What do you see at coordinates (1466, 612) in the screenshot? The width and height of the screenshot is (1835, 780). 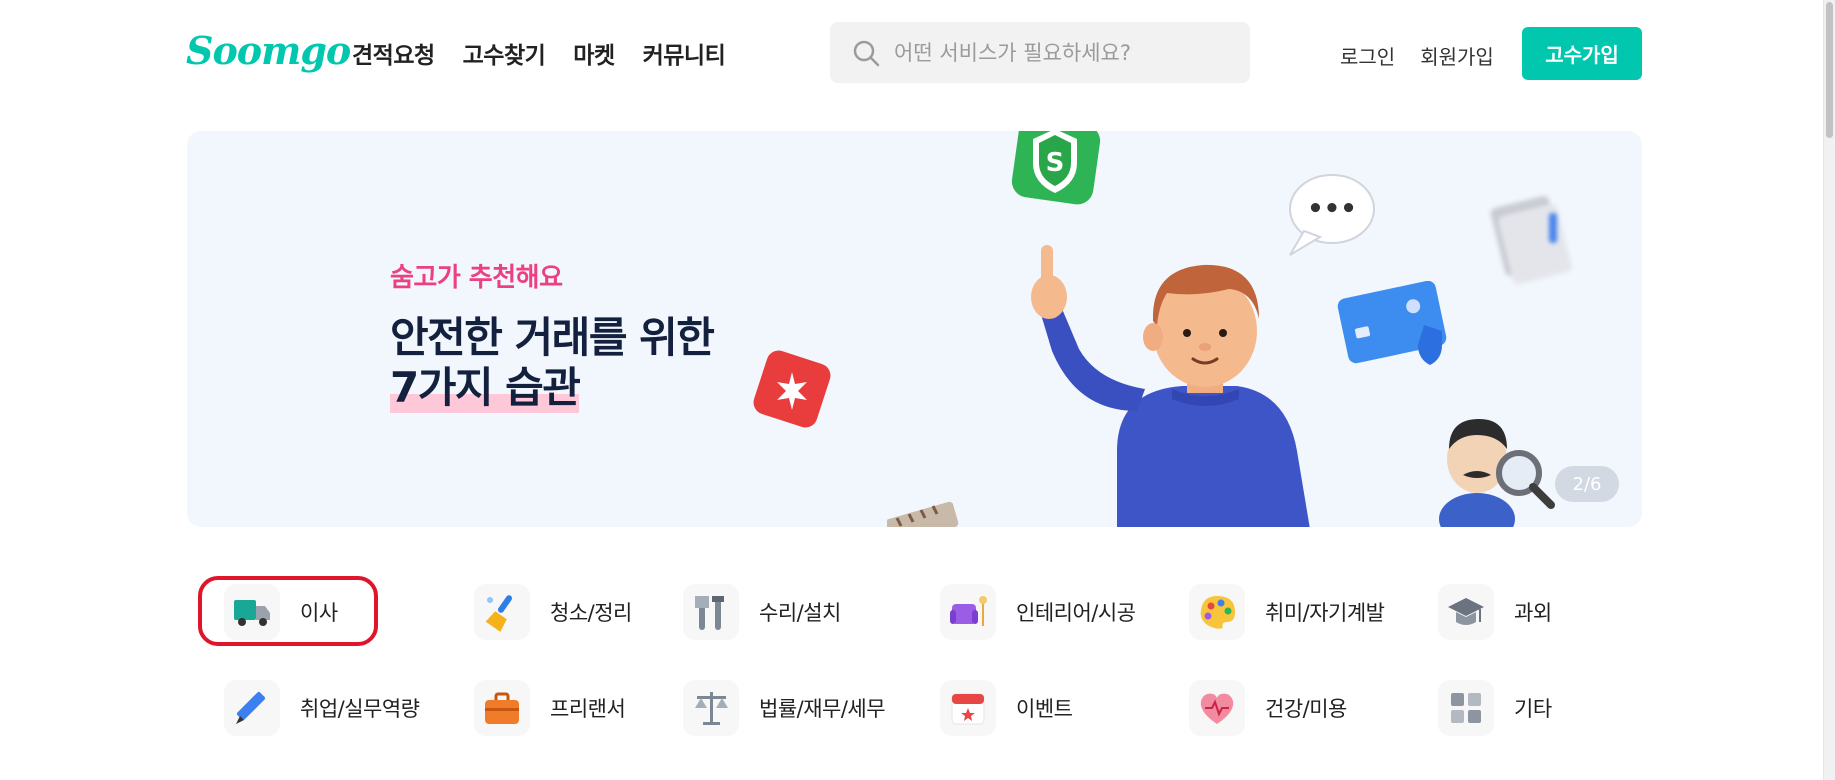 I see `tutoring-cap-icon` at bounding box center [1466, 612].